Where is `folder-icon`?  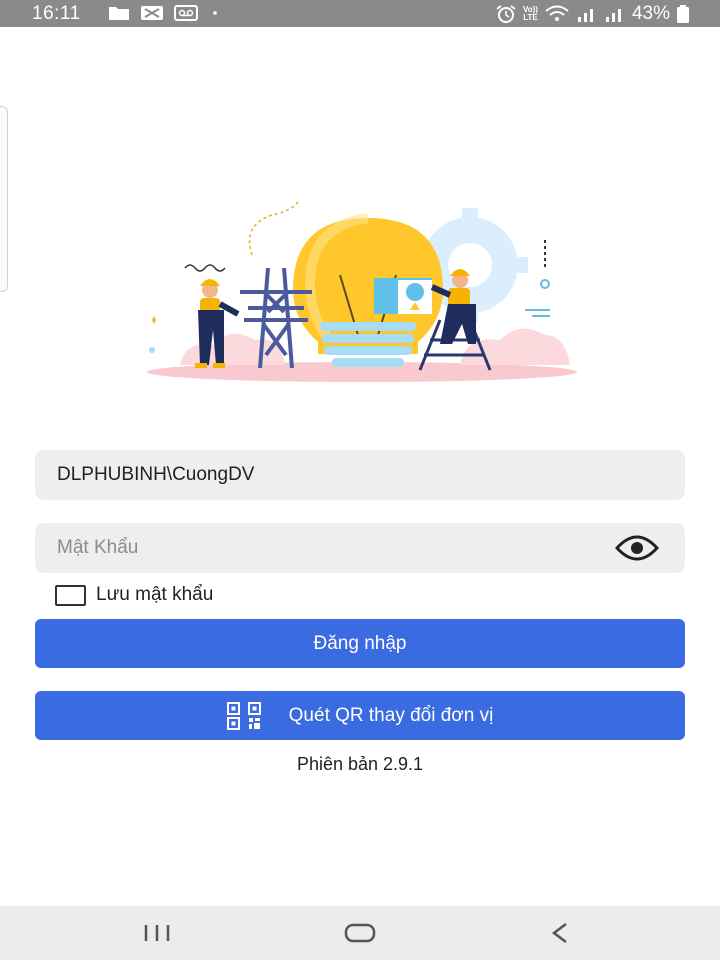 folder-icon is located at coordinates (119, 13).